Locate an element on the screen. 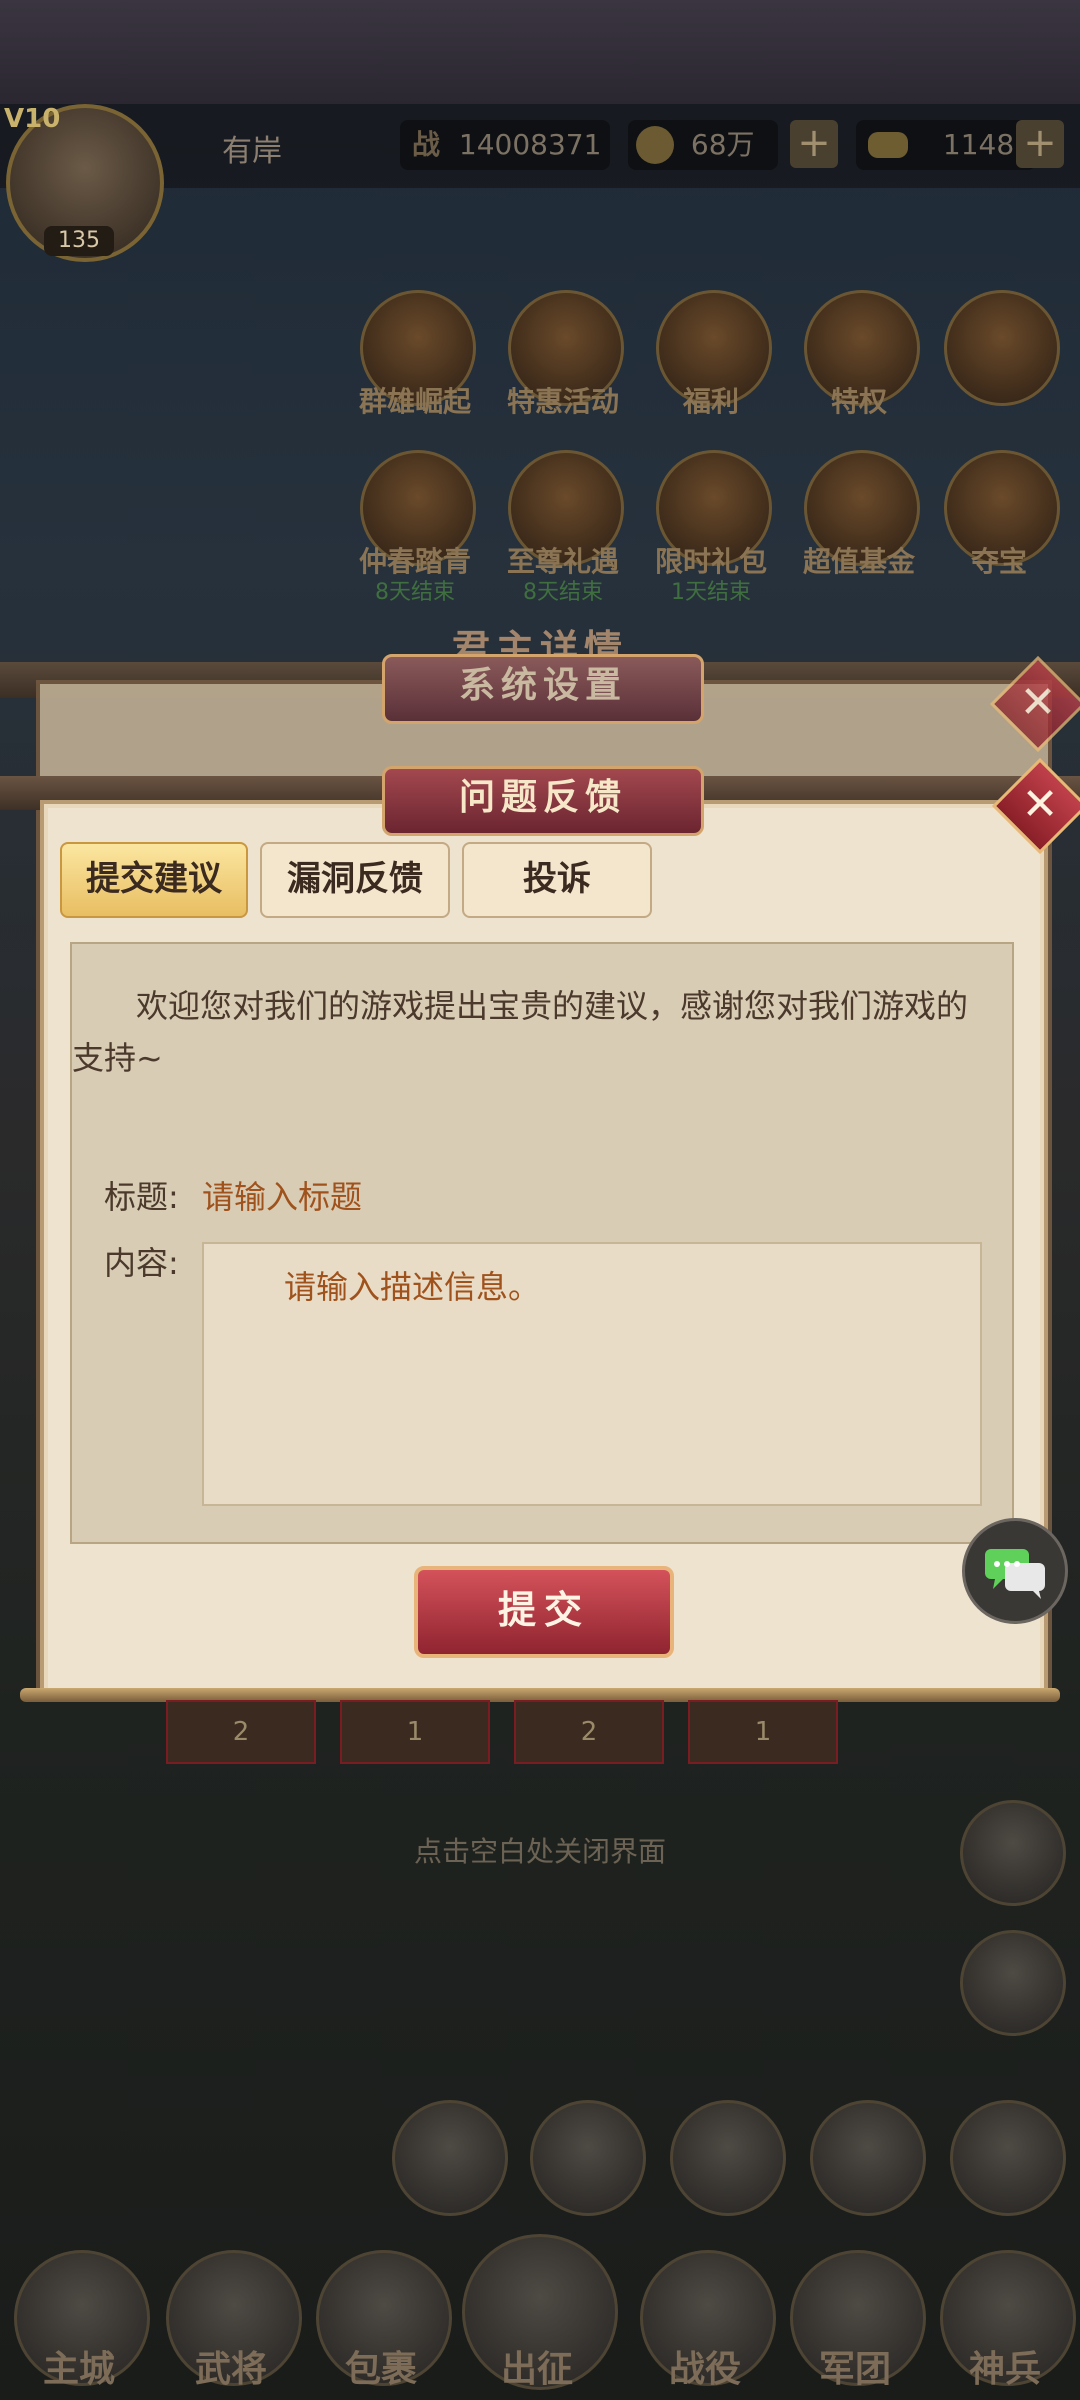 This screenshot has height=2400, width=1080. side-scroll-icon is located at coordinates (1013, 1983).